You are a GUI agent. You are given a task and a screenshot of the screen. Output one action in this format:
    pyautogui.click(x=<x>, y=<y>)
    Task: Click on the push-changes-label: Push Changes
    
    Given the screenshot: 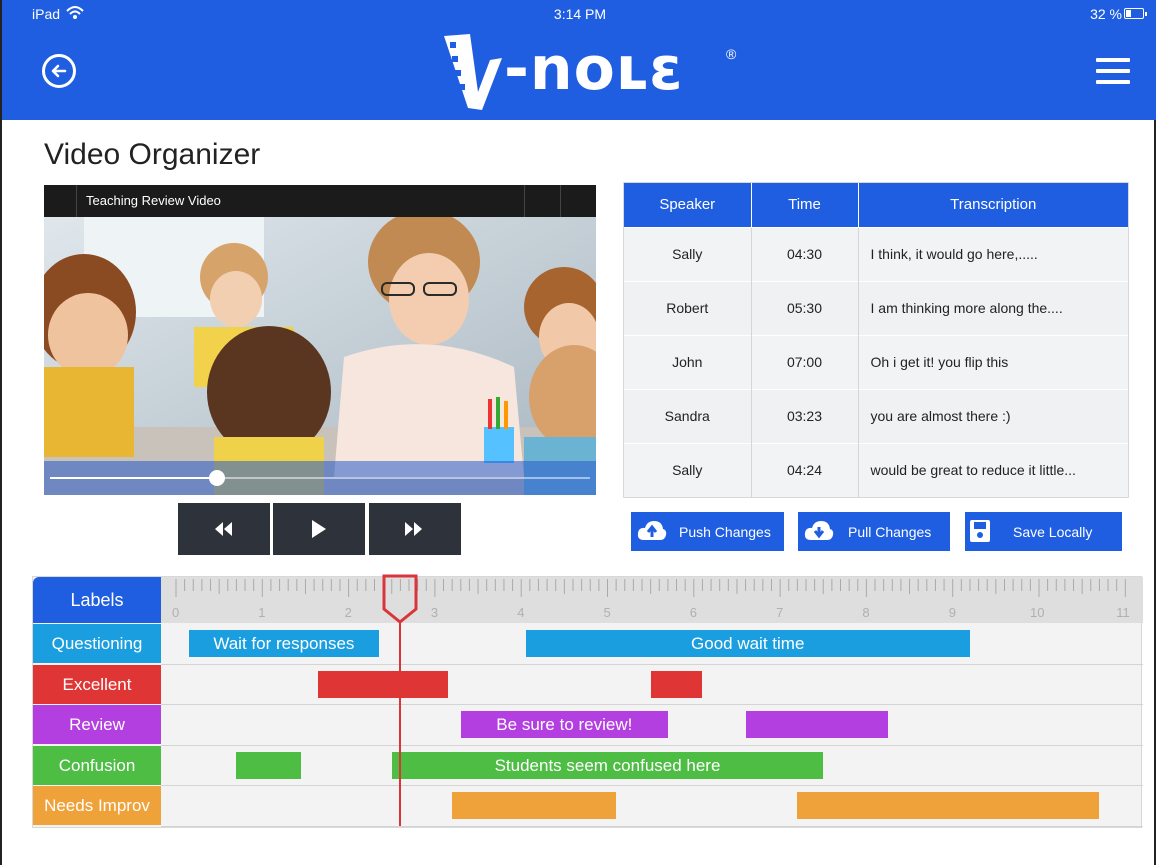 What is the action you would take?
    pyautogui.click(x=725, y=532)
    